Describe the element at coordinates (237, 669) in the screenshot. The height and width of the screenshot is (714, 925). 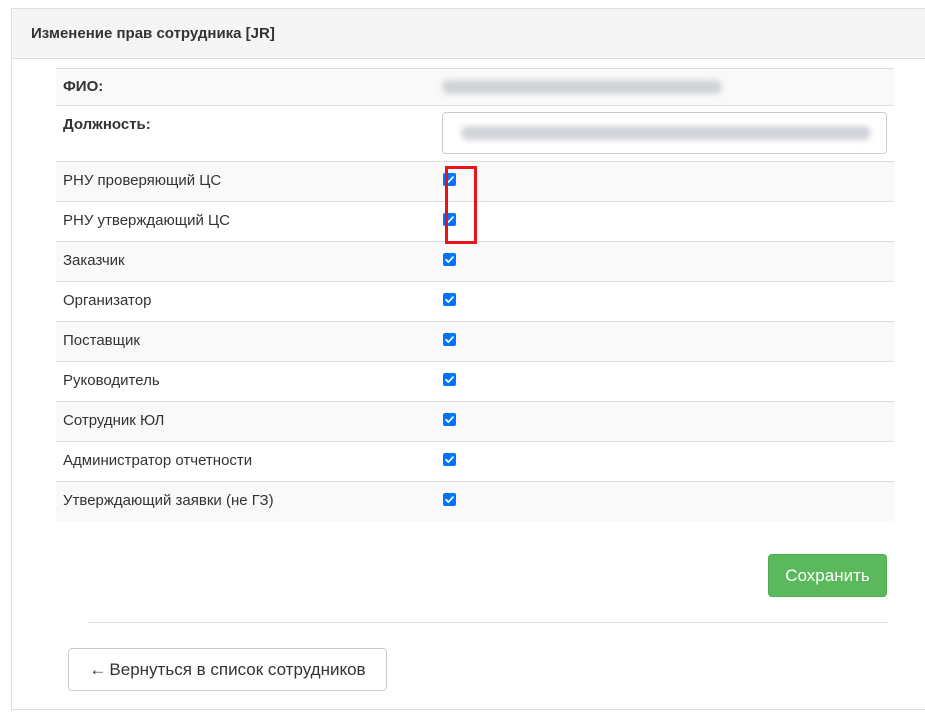
I see `back-button-label: Вернуться в список сотрудников` at that location.